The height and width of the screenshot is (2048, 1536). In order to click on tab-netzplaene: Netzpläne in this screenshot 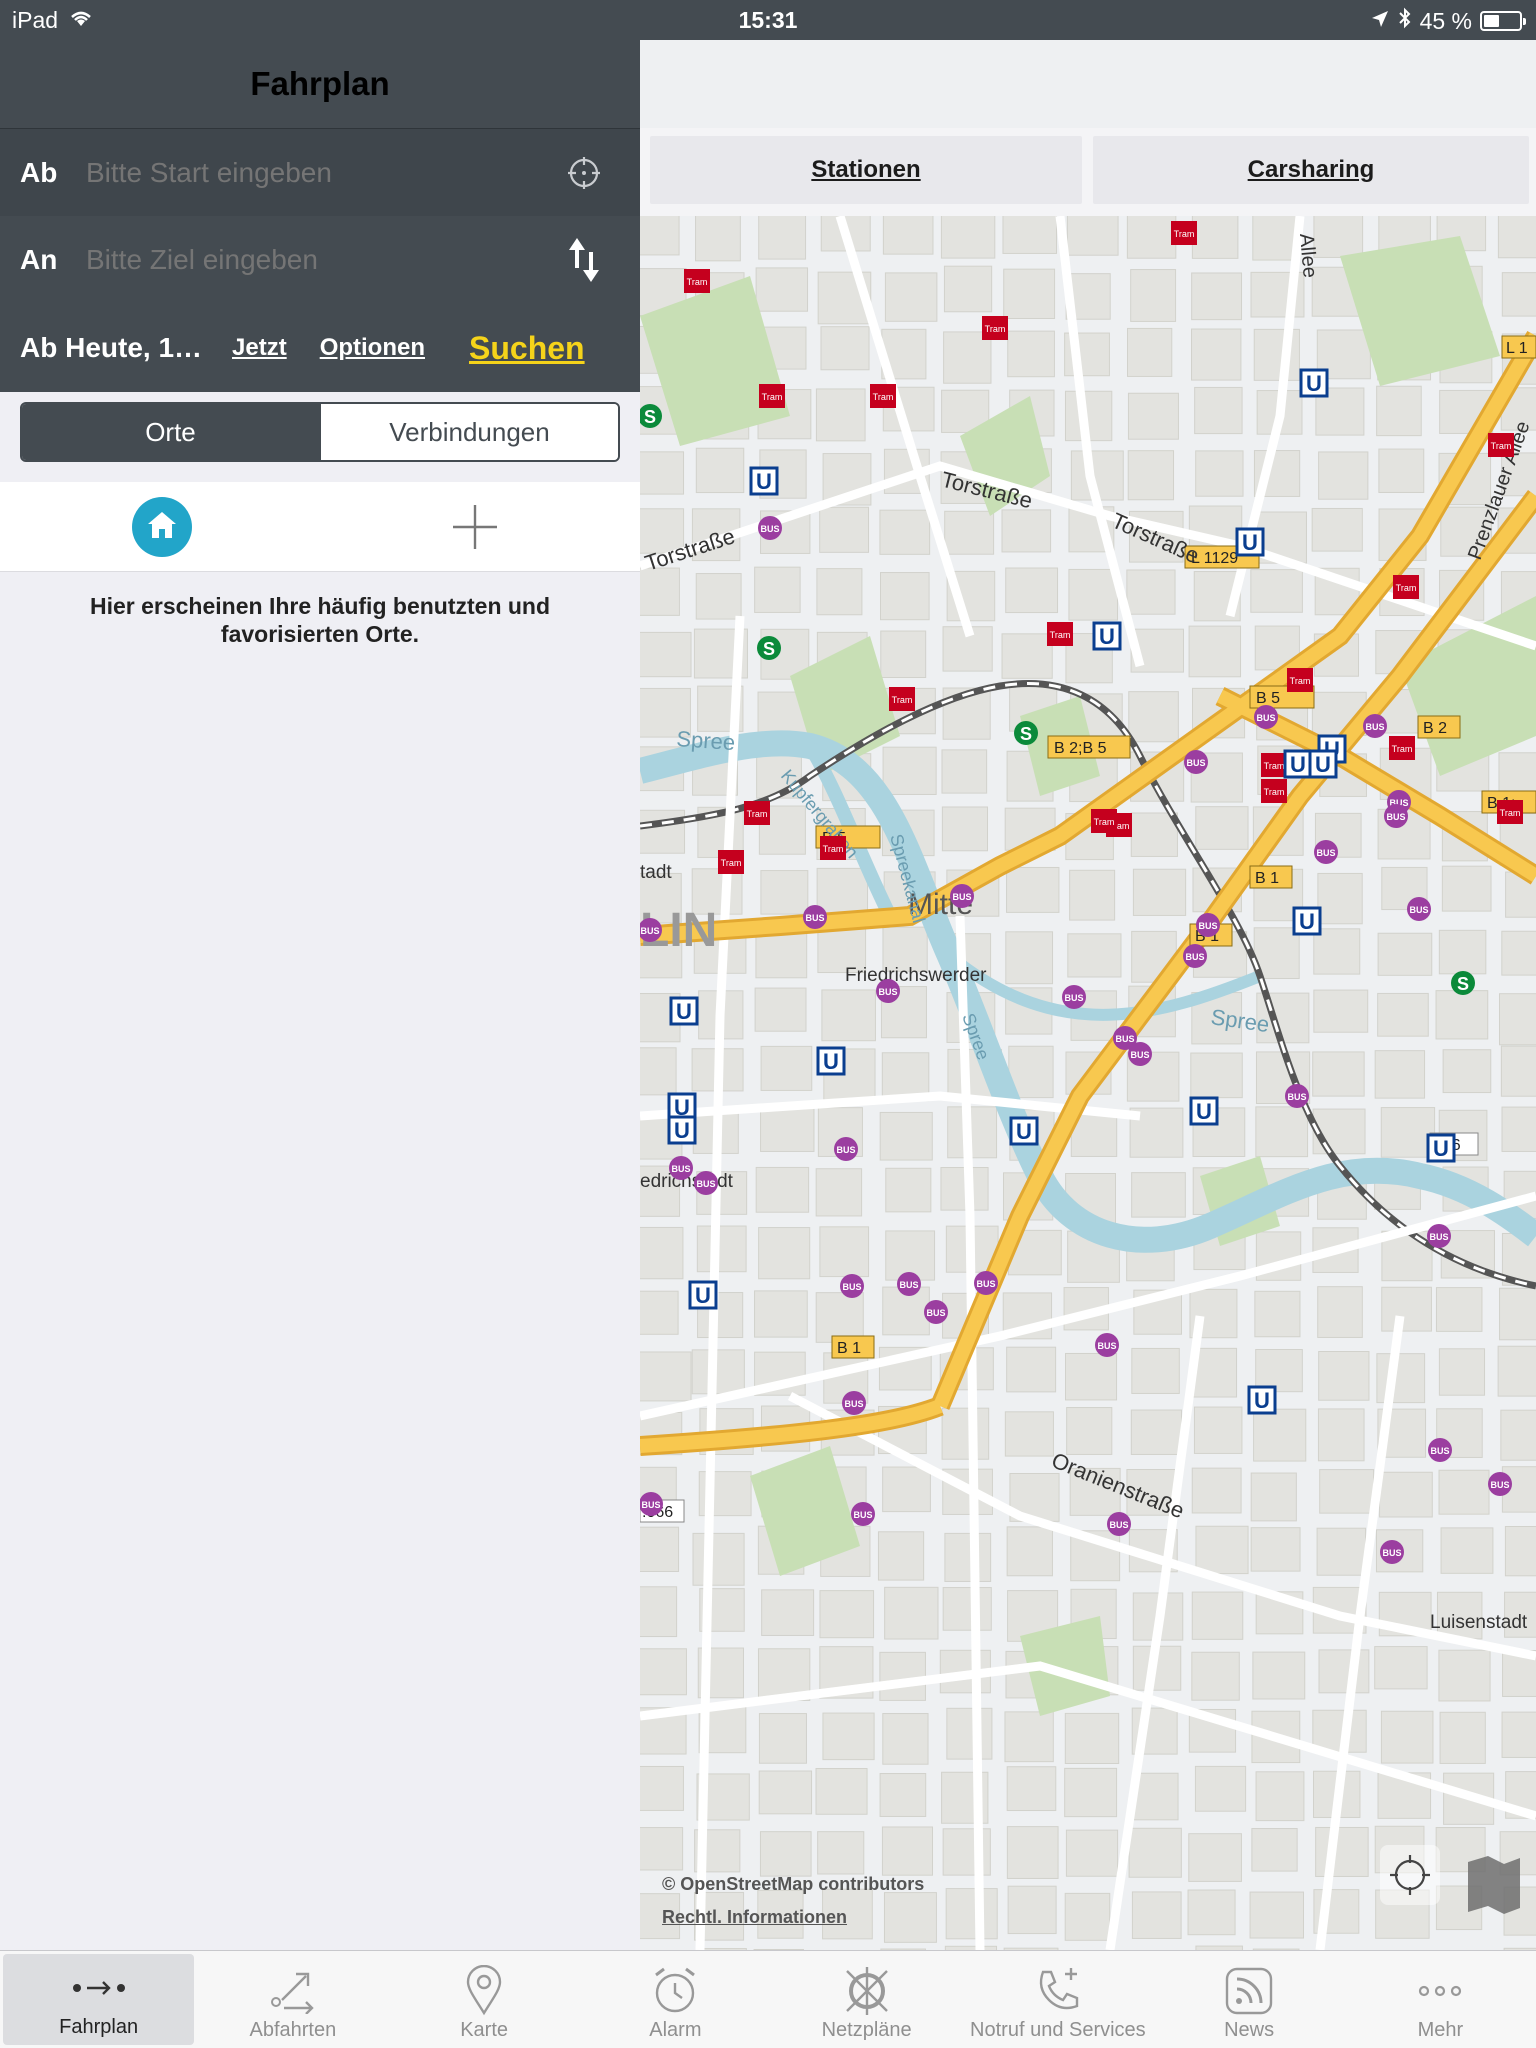, I will do `click(866, 1999)`.